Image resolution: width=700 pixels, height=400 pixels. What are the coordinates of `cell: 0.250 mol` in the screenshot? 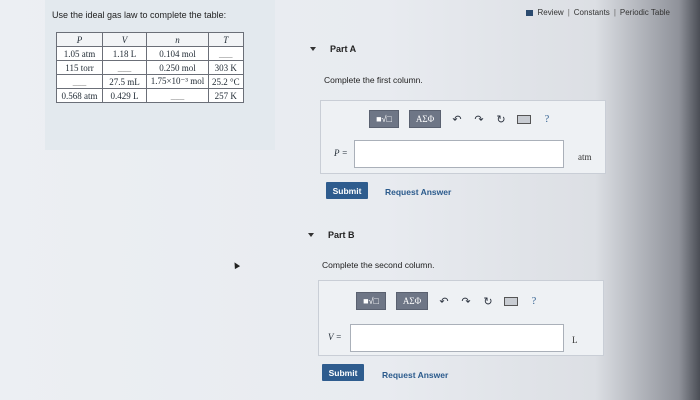 It's located at (177, 67).